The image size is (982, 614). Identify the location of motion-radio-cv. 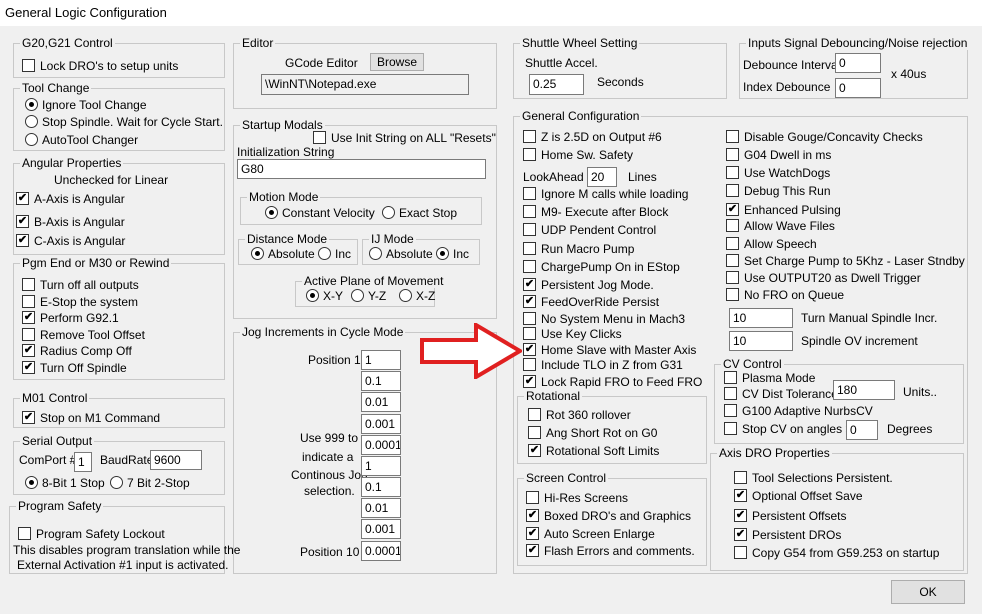
(271, 212).